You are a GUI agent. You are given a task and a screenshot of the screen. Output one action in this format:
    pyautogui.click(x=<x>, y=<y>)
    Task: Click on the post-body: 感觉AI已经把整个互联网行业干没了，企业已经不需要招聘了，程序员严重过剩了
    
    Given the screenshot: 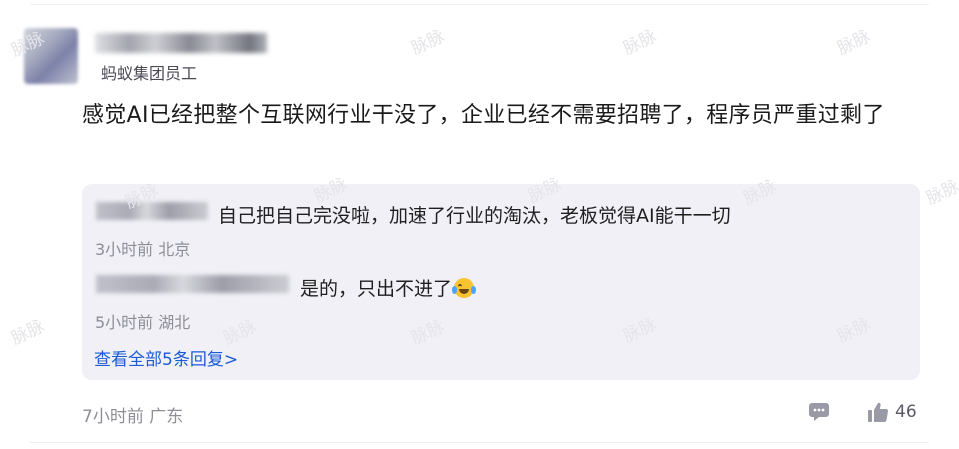 What is the action you would take?
    pyautogui.click(x=483, y=115)
    